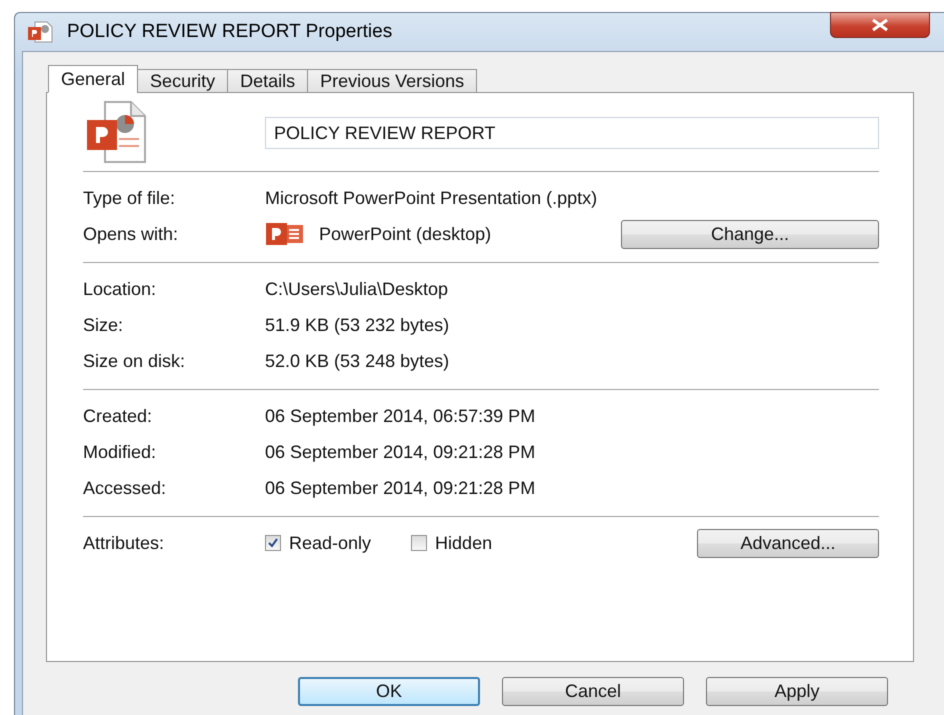 The width and height of the screenshot is (944, 715). What do you see at coordinates (125, 488) in the screenshot?
I see `field-label: Accessed:` at bounding box center [125, 488].